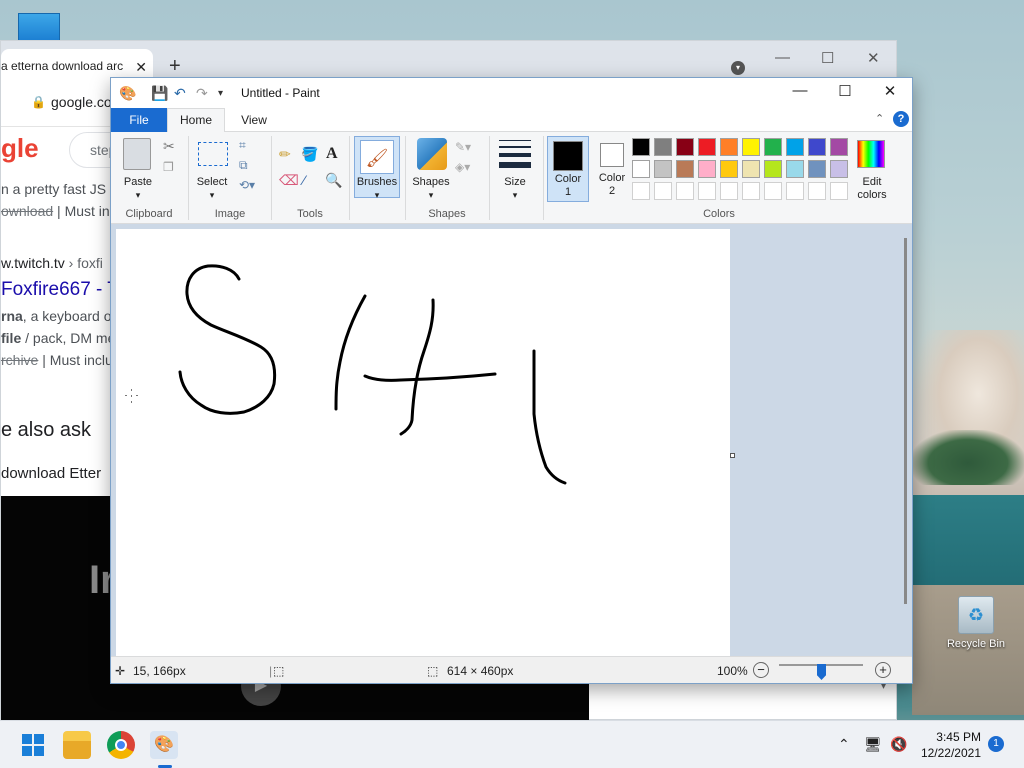 Image resolution: width=1024 pixels, height=768 pixels. I want to click on undo-icon: ↶, so click(180, 93).